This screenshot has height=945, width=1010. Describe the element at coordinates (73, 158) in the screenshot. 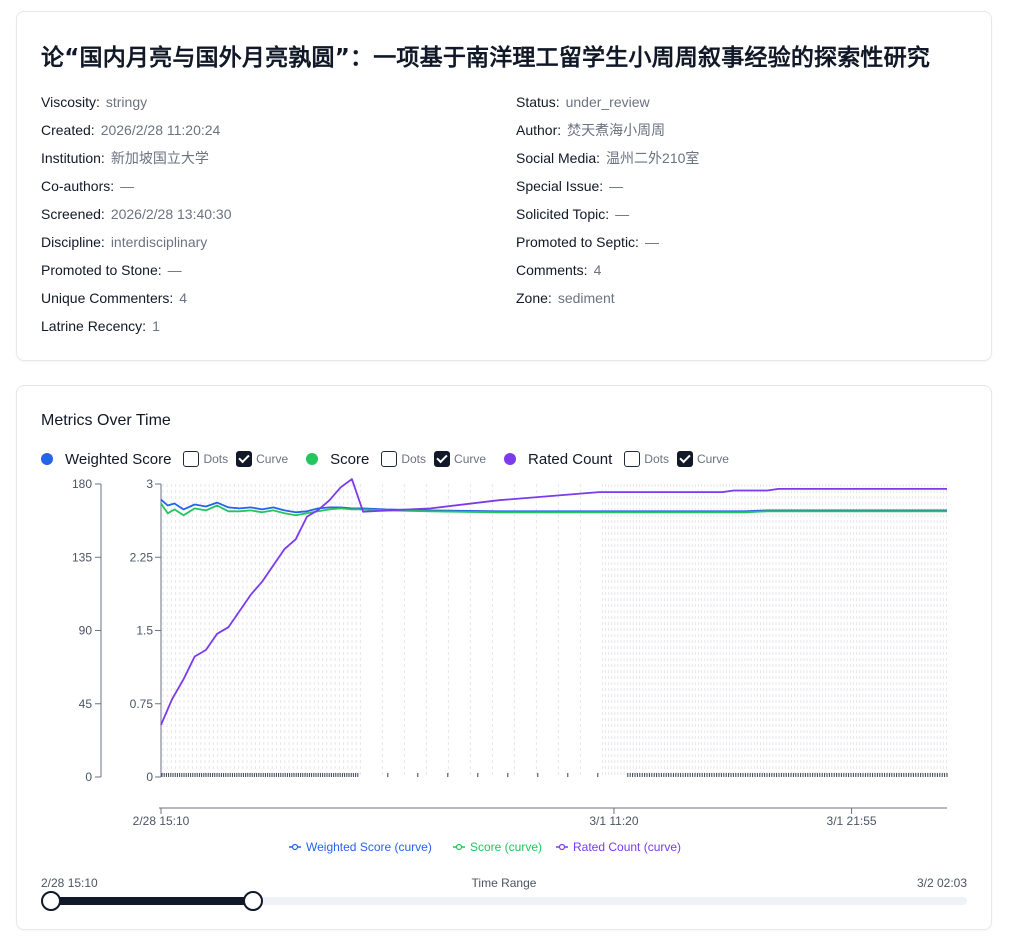

I see `field-label: Institution:` at that location.